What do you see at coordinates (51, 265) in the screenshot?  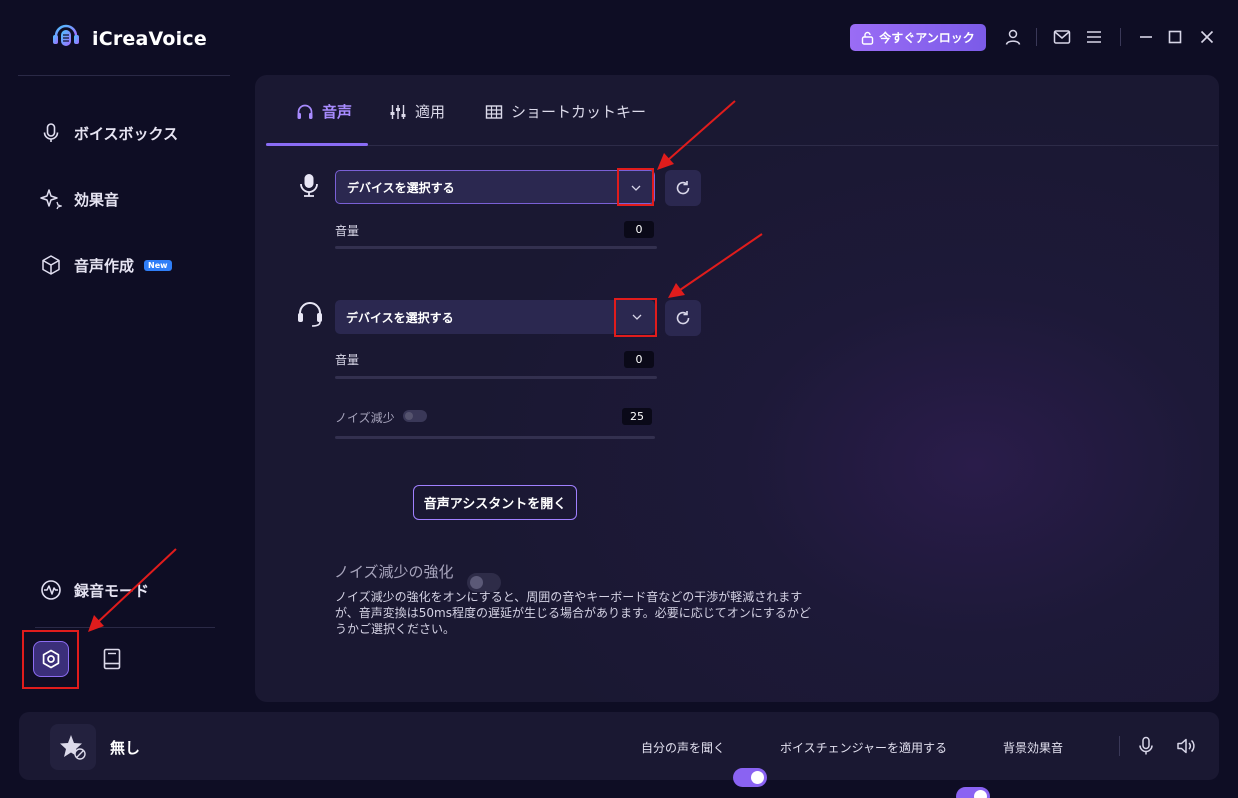 I see `cube-icon` at bounding box center [51, 265].